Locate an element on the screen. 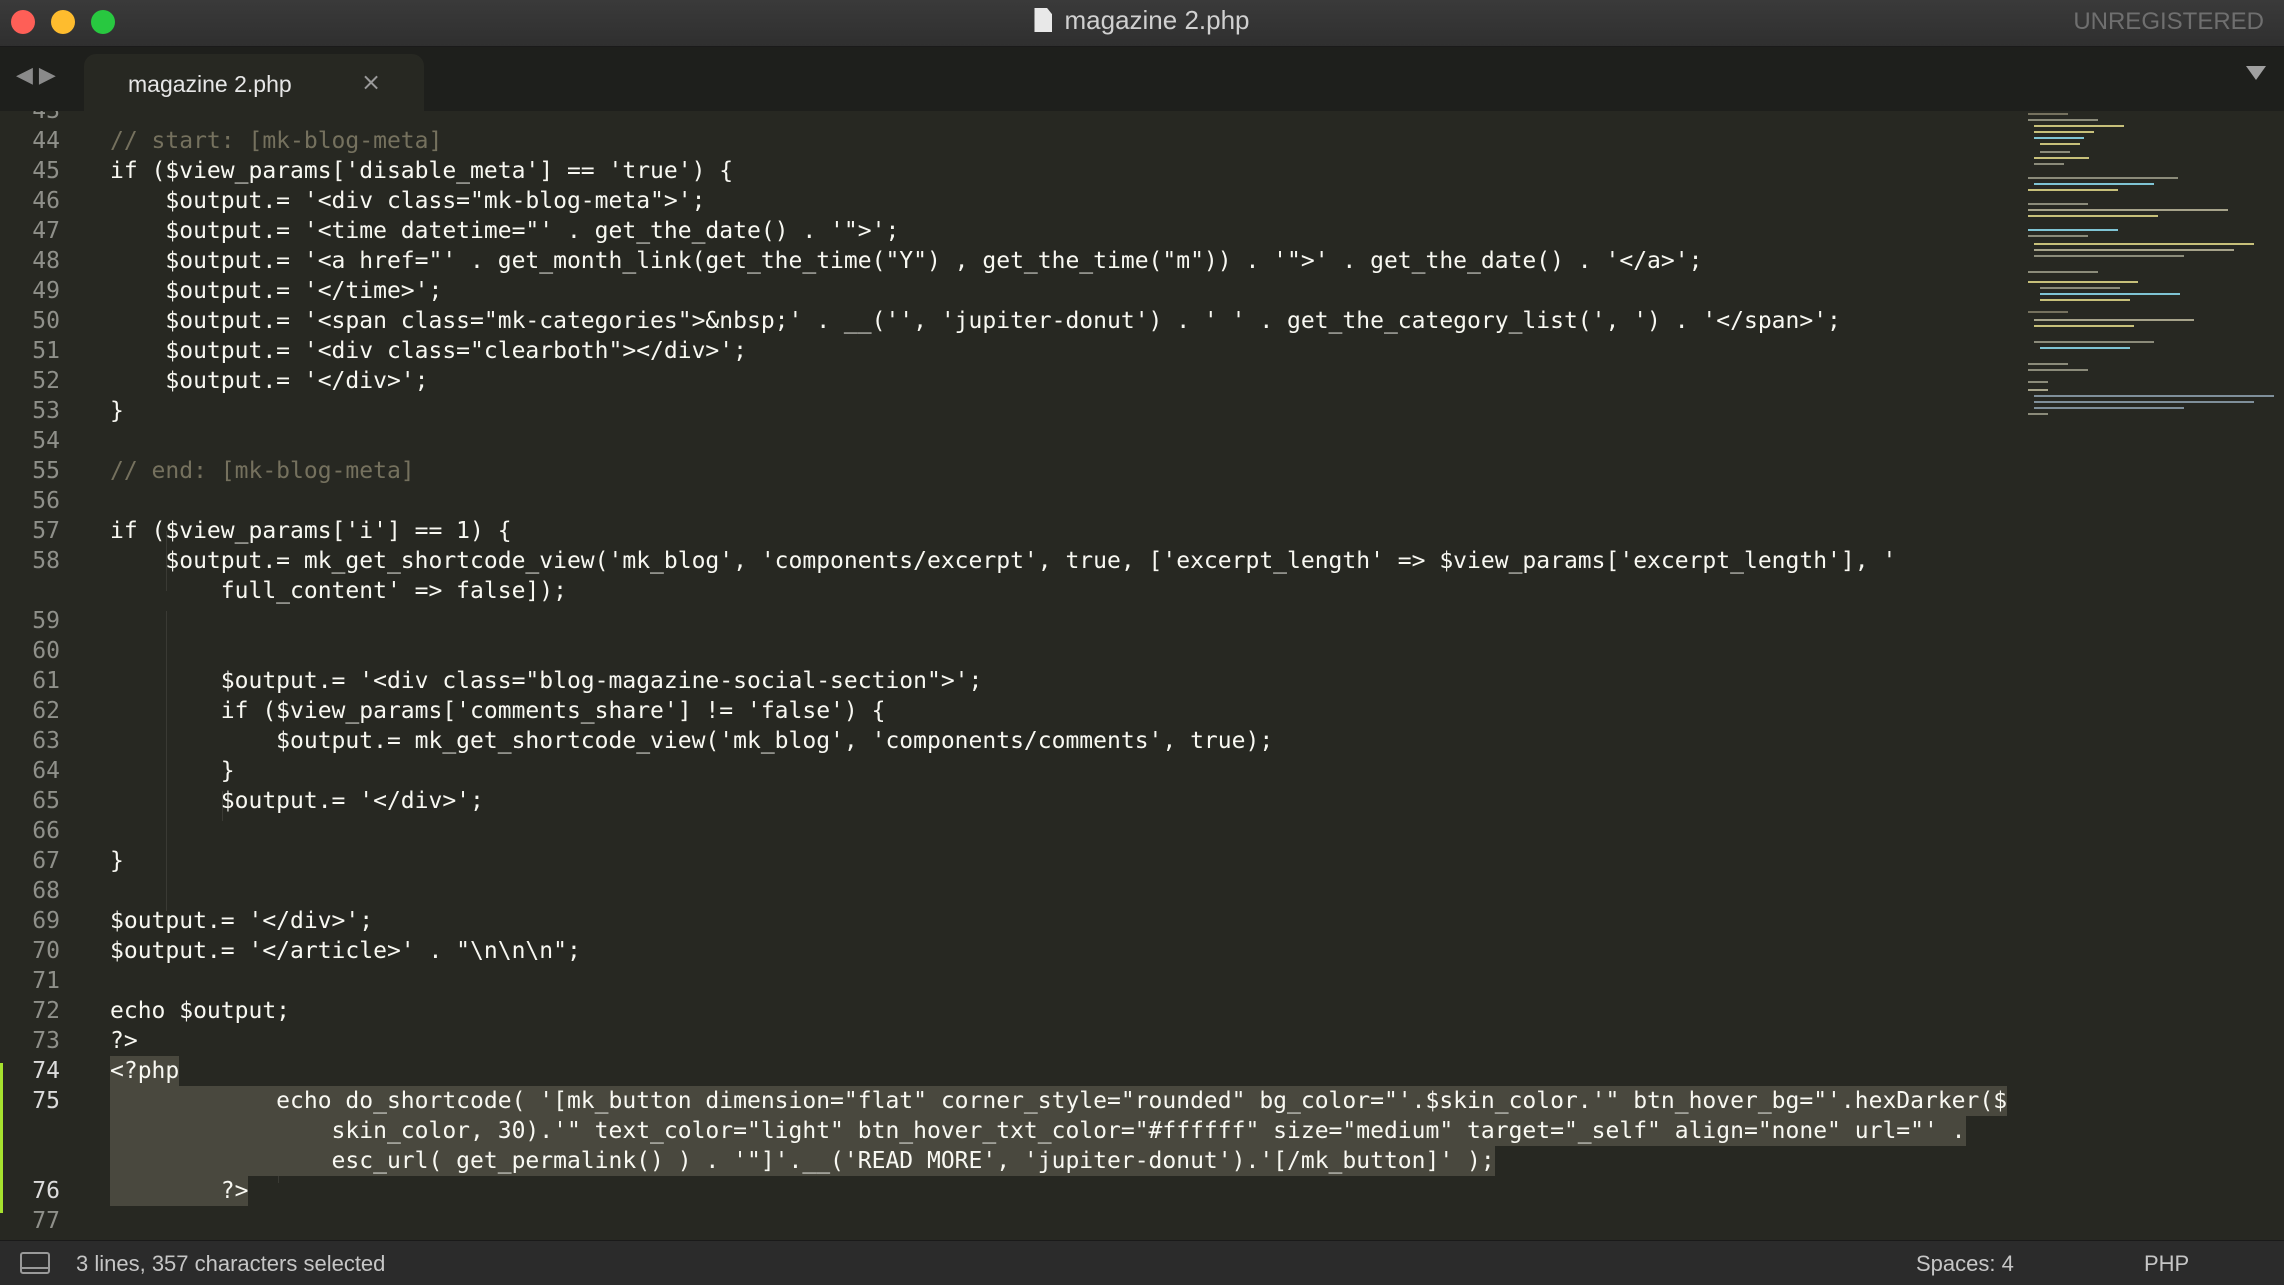  license-status: UNREGISTERED is located at coordinates (2168, 21).